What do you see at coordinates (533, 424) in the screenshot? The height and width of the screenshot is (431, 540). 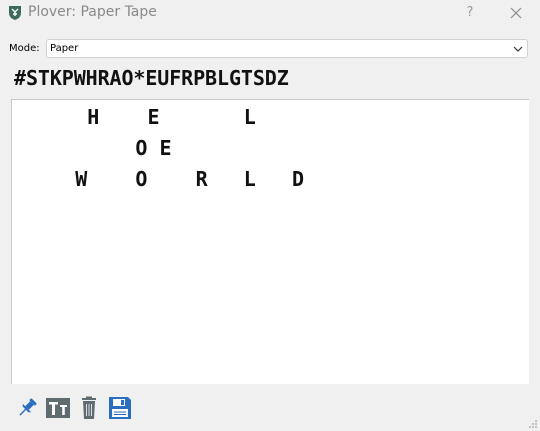 I see `resize-grip-icon` at bounding box center [533, 424].